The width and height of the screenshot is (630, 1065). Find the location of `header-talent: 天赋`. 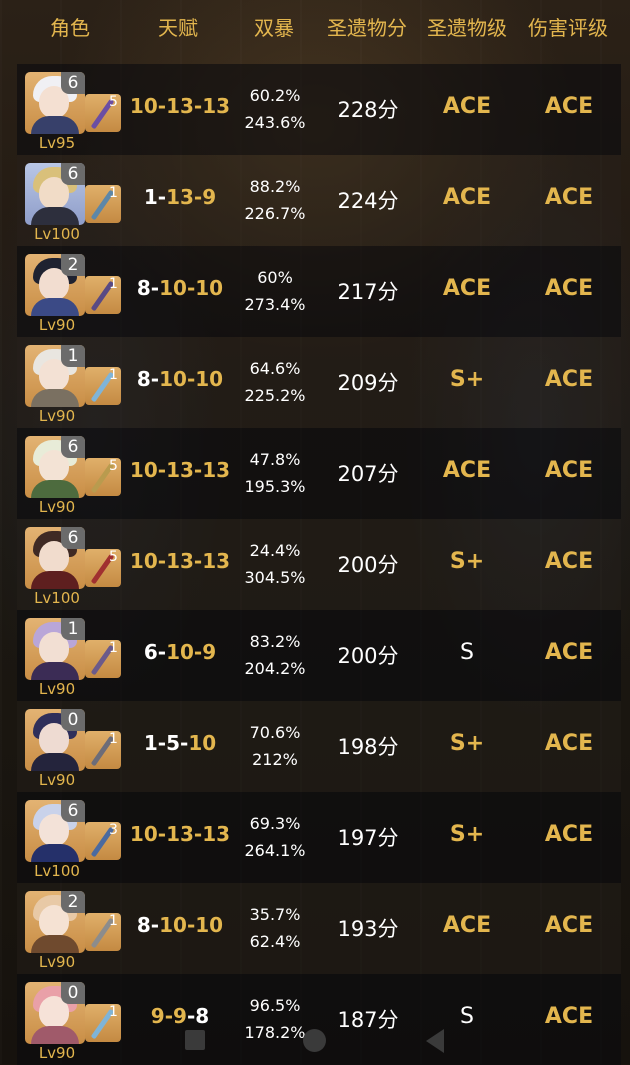

header-talent: 天赋 is located at coordinates (178, 28).